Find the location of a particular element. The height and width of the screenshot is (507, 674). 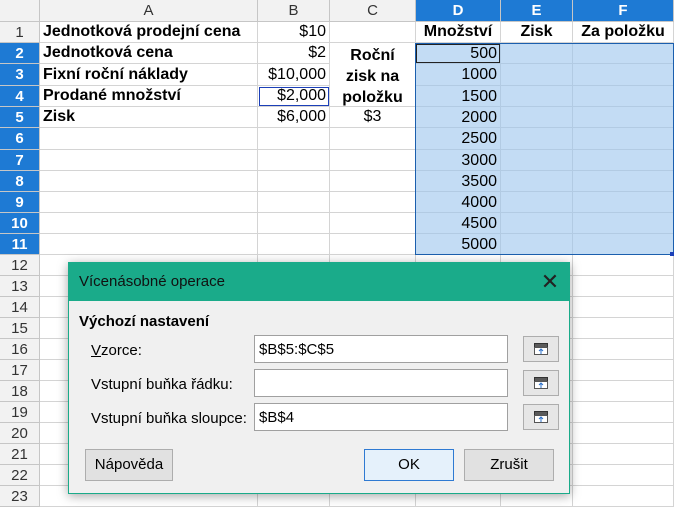

cell-f10 is located at coordinates (623, 223).